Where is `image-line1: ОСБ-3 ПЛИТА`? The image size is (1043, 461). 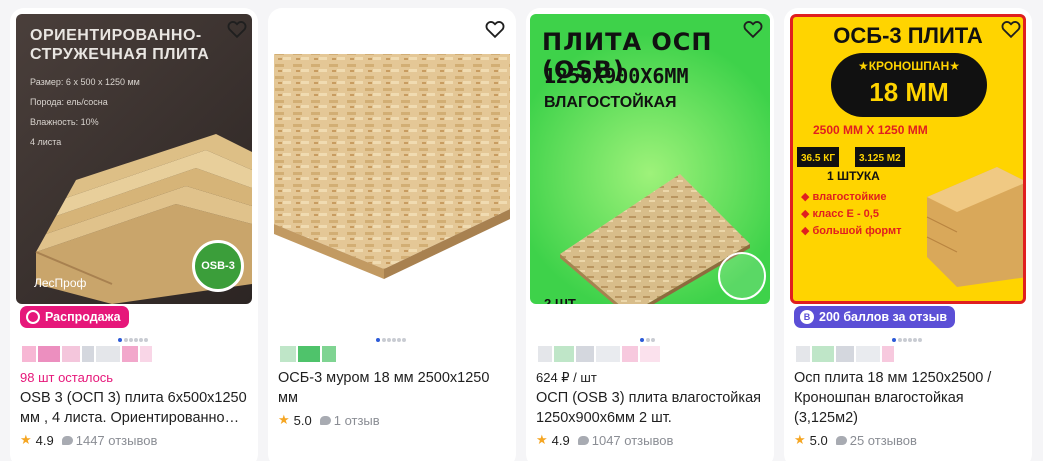
image-line1: ОСБ-3 ПЛИТА is located at coordinates (908, 35).